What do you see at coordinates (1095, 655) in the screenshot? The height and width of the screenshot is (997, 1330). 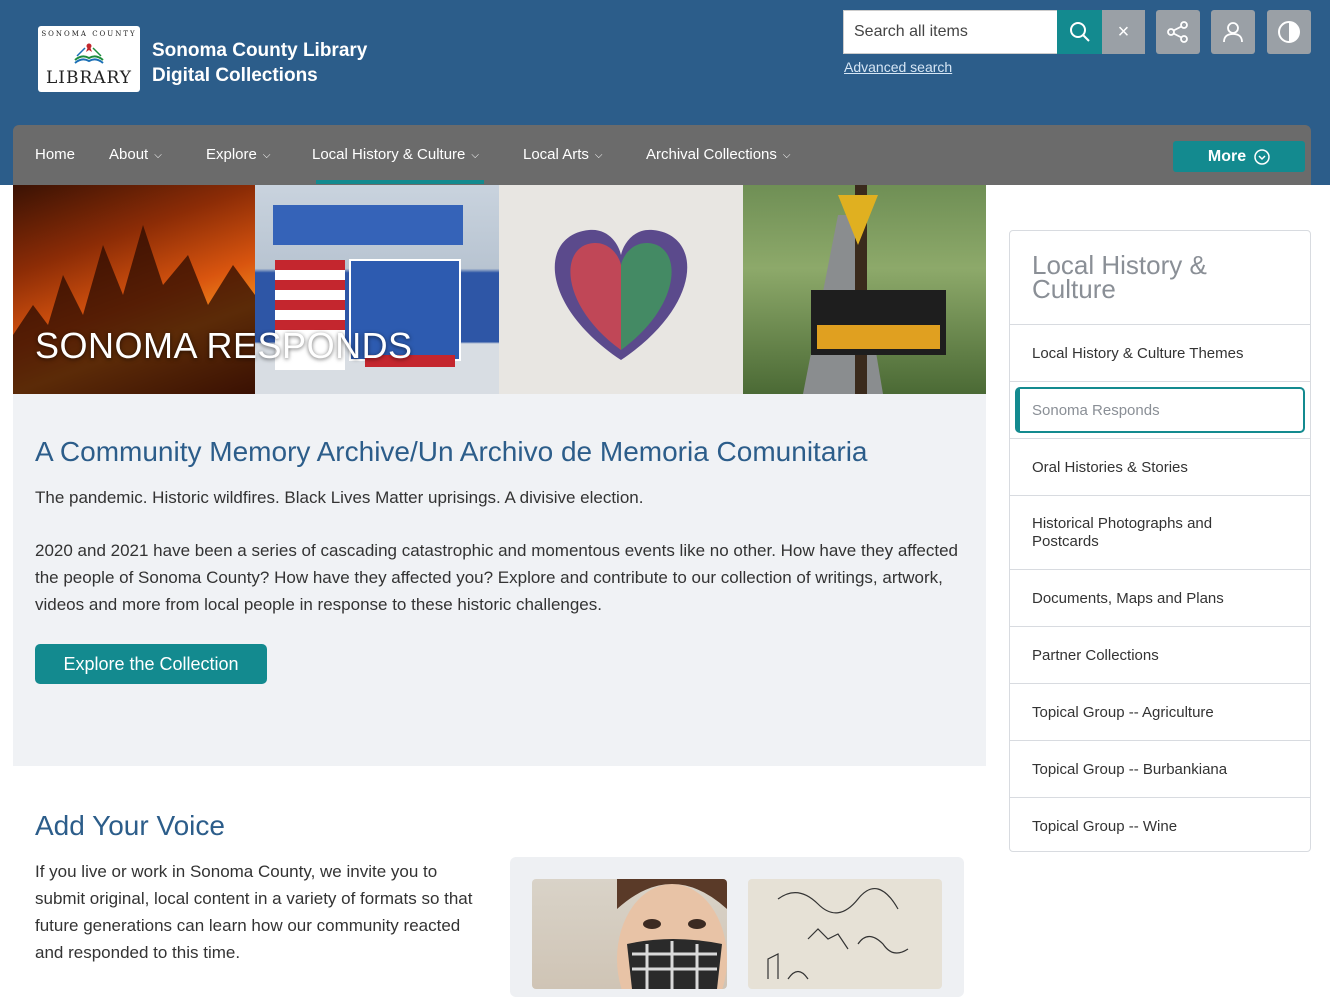 I see `sidebar-item-label: Partner Collections` at bounding box center [1095, 655].